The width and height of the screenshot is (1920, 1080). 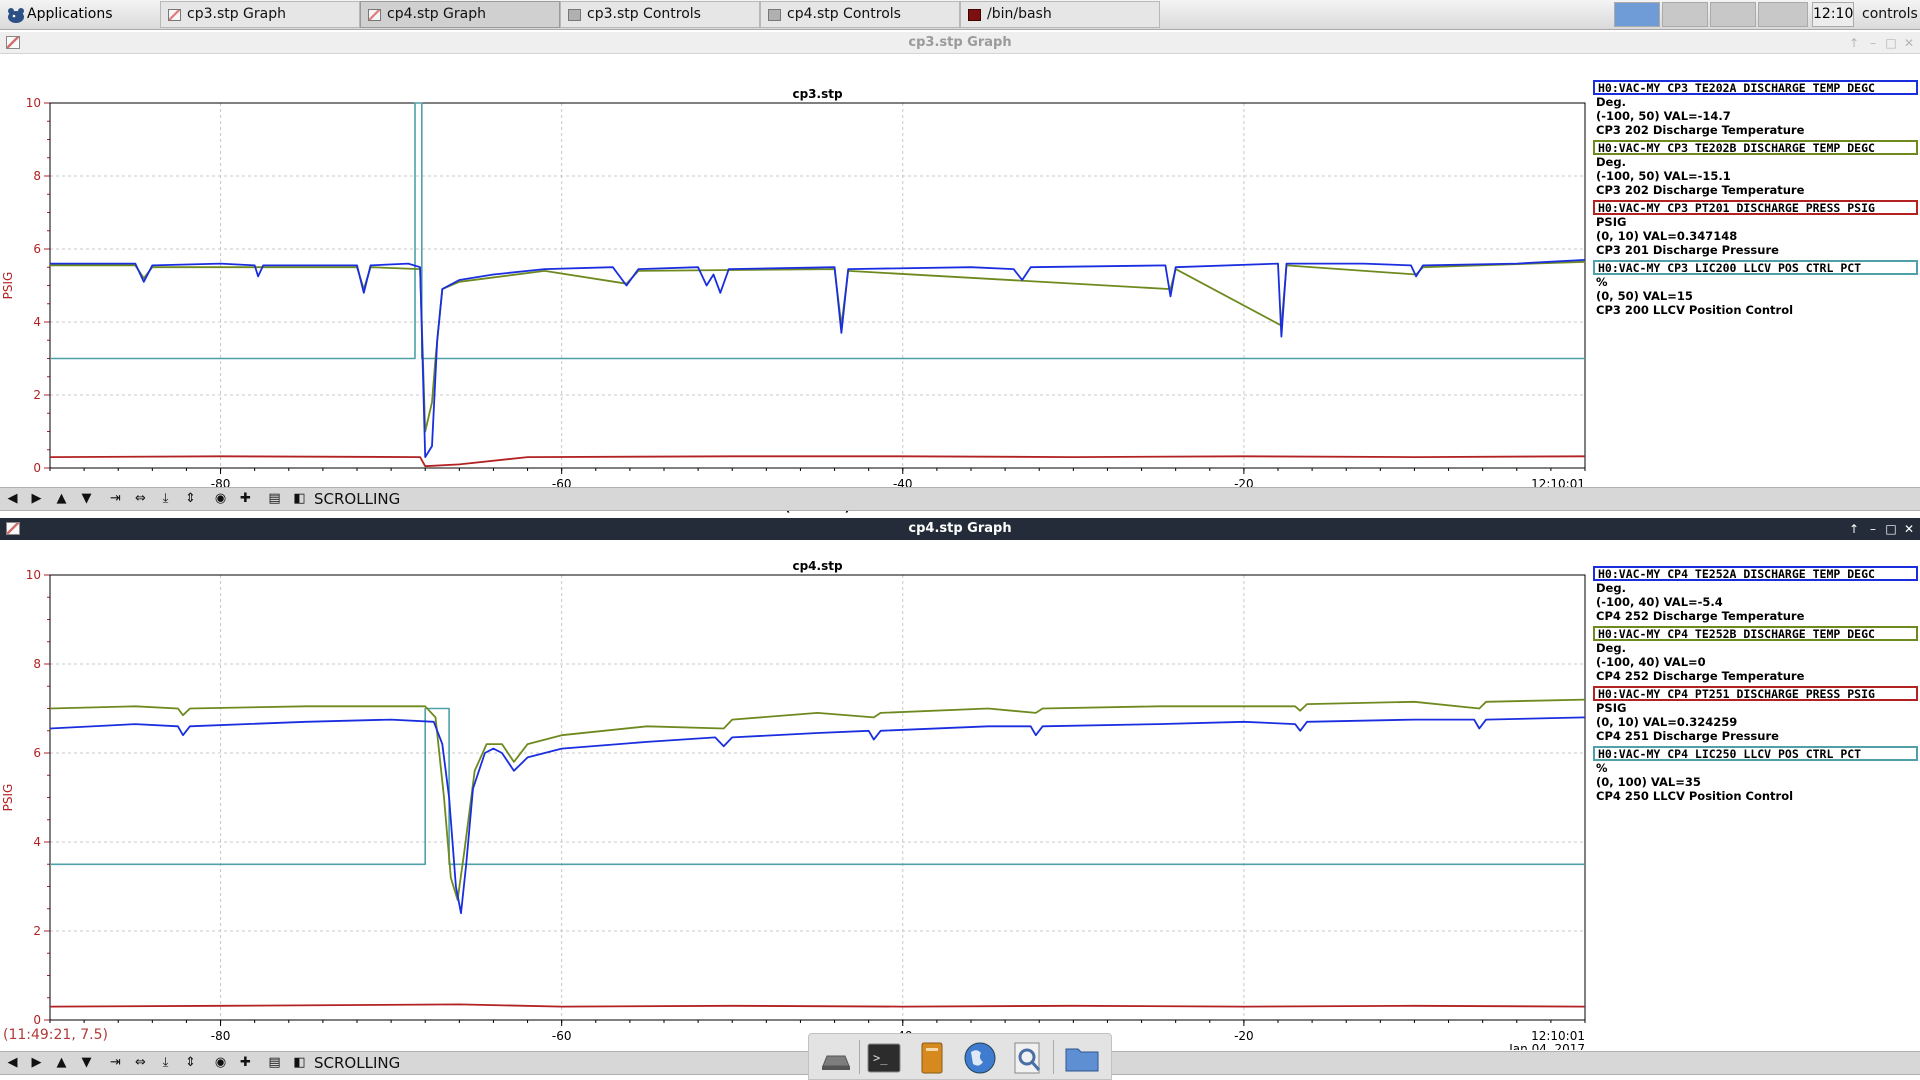 I want to click on chart-title: cp4.stp, so click(x=817, y=566).